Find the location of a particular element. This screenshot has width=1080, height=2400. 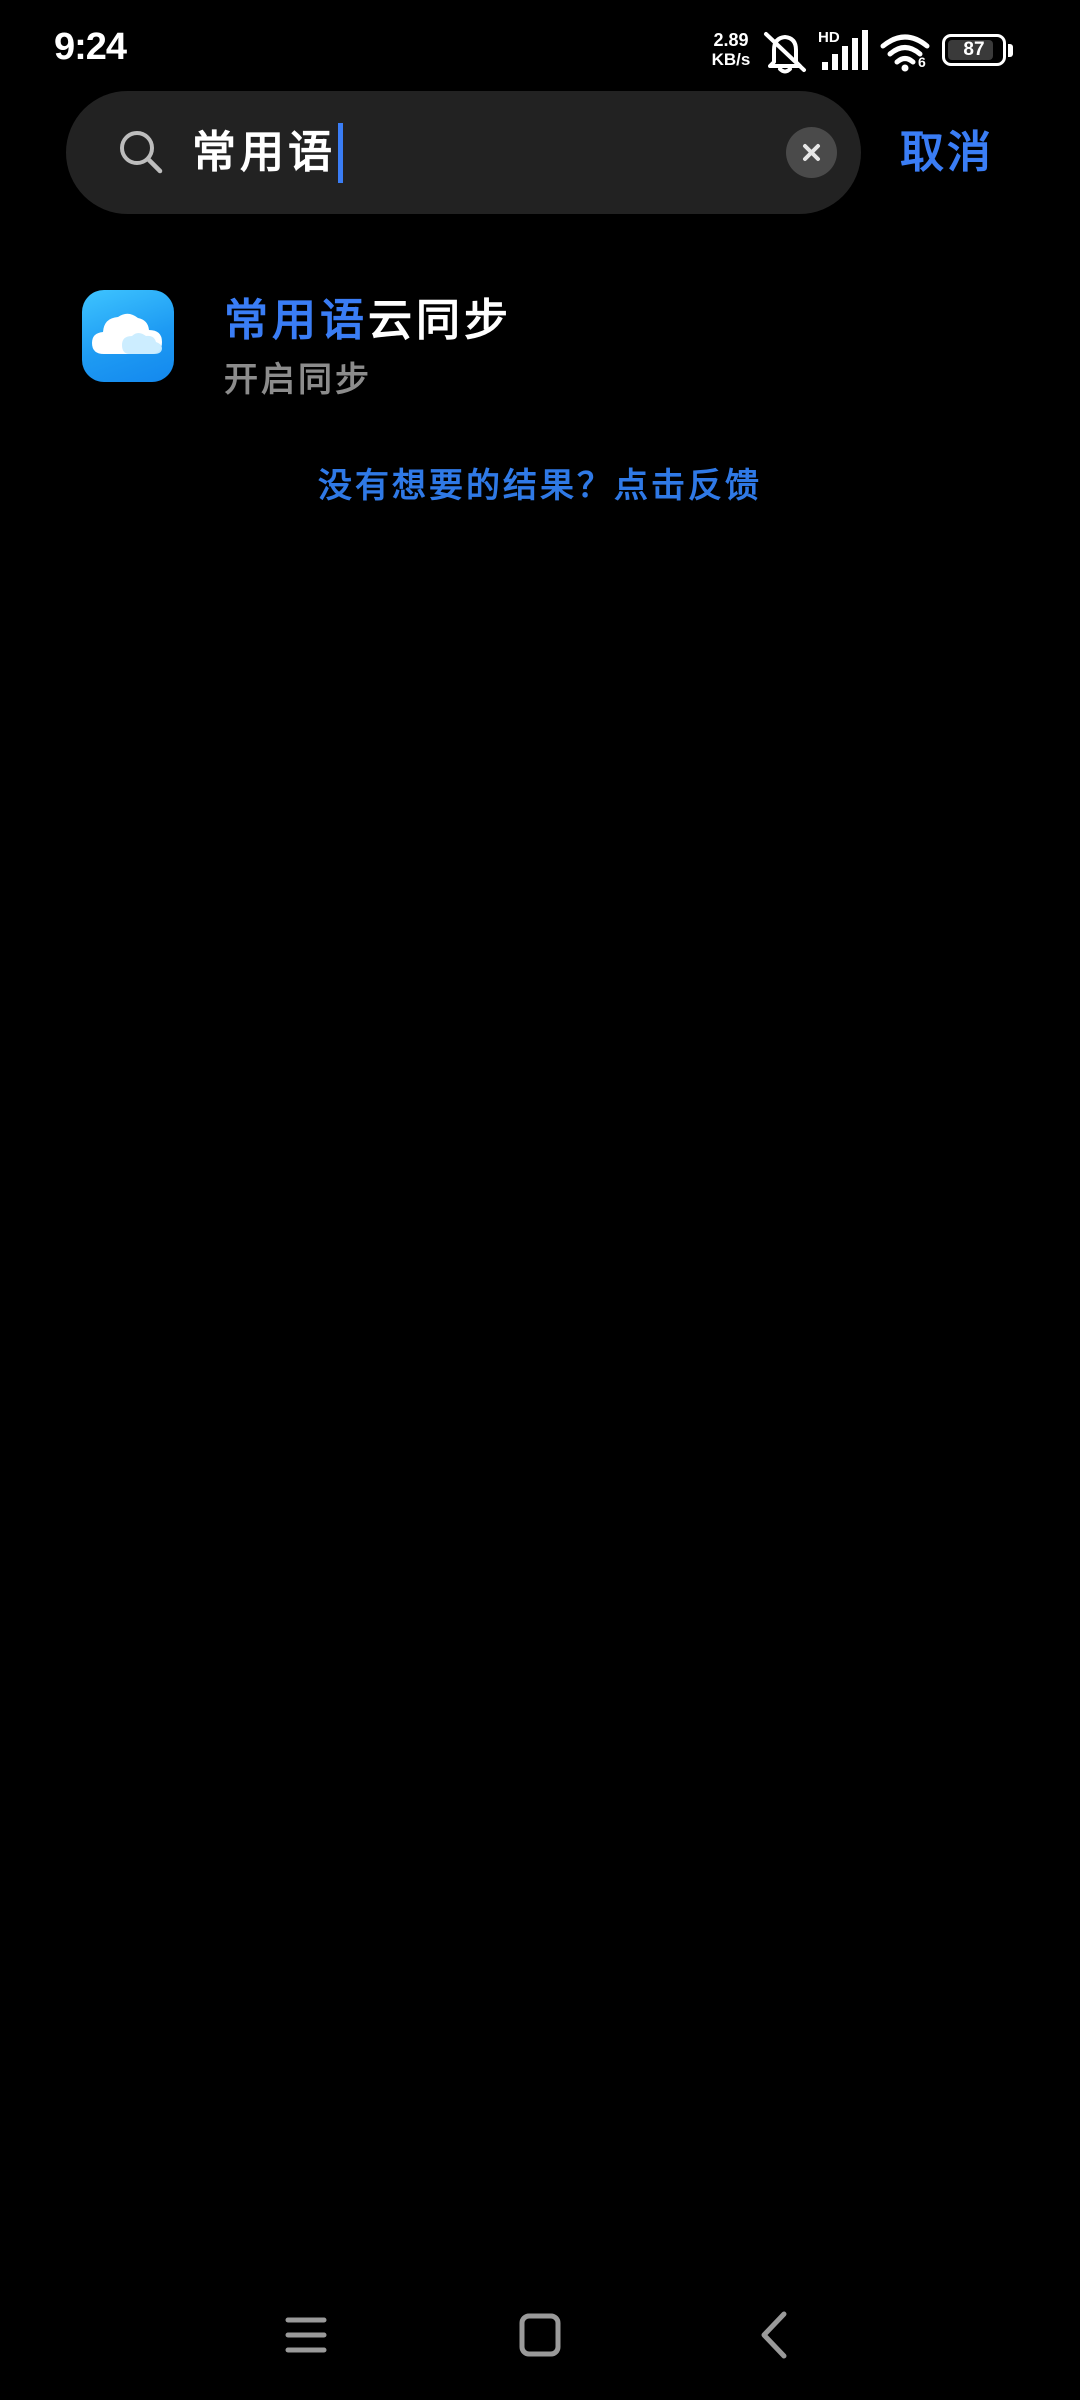

result-subtitle: 开启同步 is located at coordinates (298, 380).